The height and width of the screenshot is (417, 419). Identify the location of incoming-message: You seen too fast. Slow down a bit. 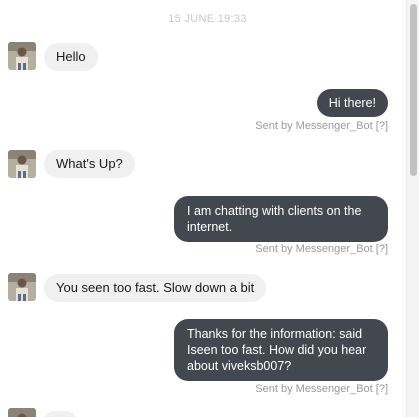
(155, 288).